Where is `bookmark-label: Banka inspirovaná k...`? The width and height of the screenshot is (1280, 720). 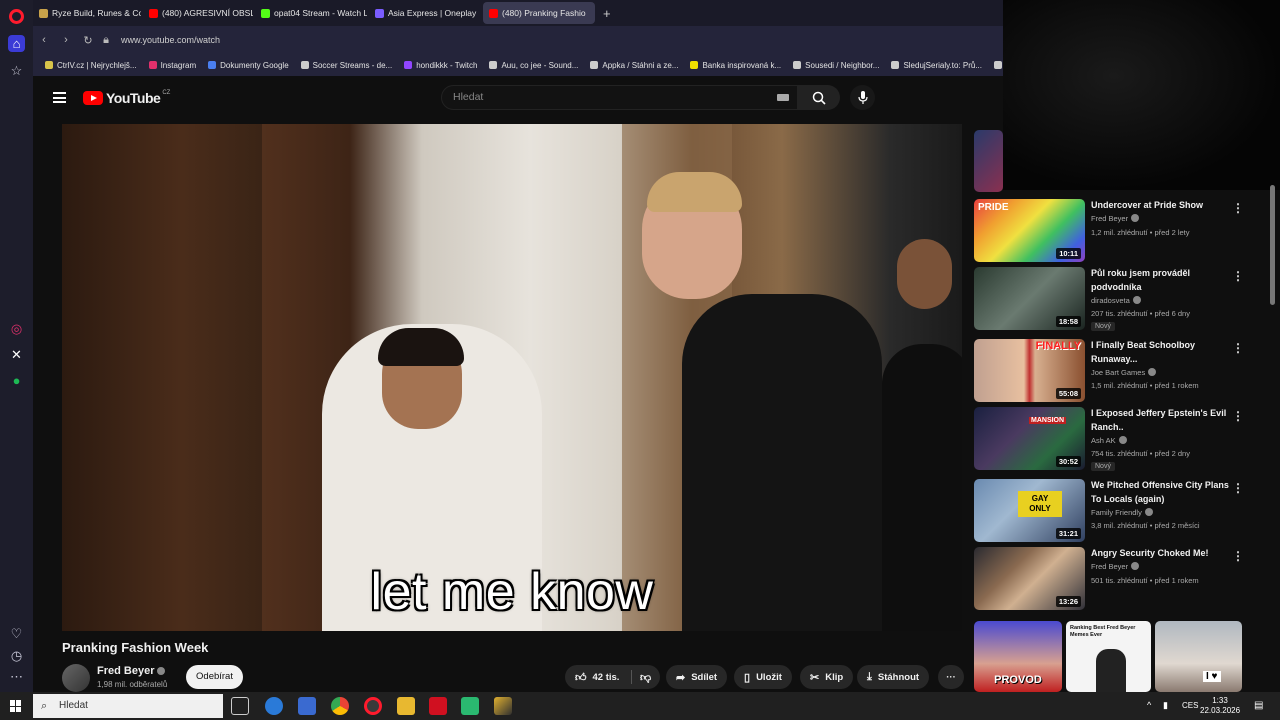 bookmark-label: Banka inspirovaná k... is located at coordinates (742, 65).